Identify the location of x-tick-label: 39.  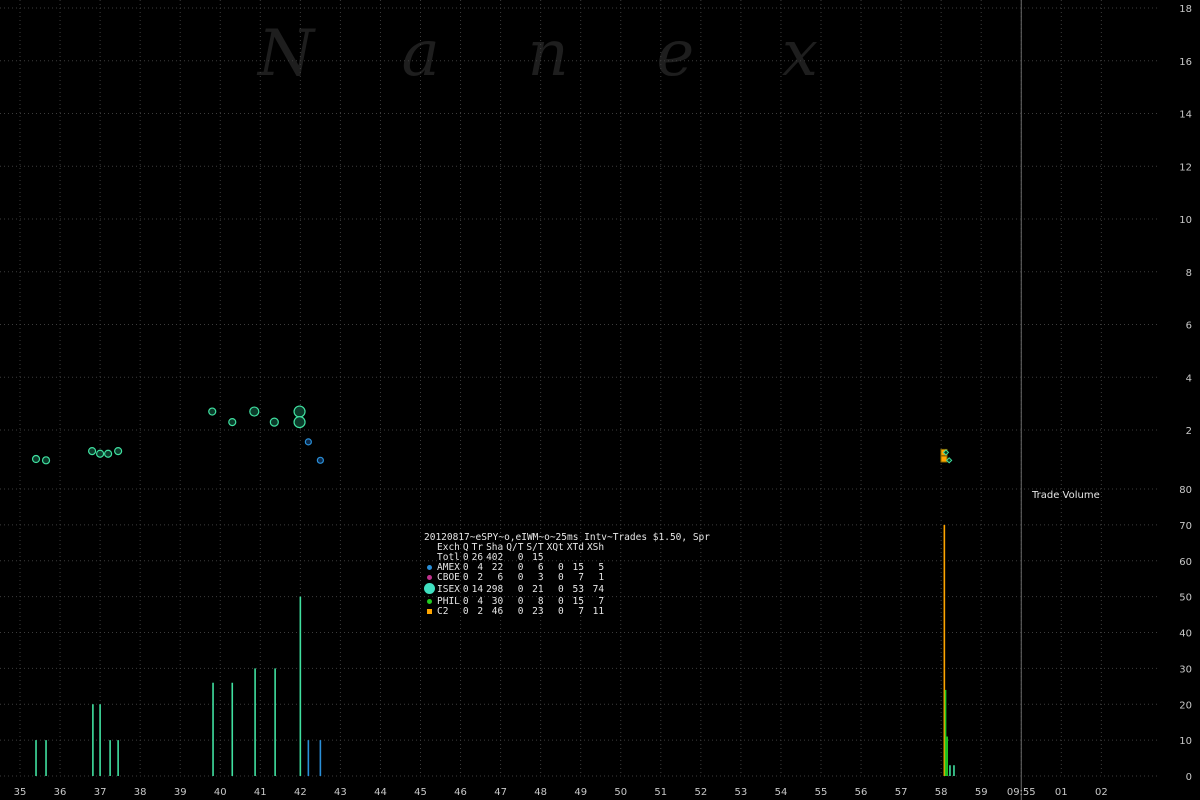
(180, 792).